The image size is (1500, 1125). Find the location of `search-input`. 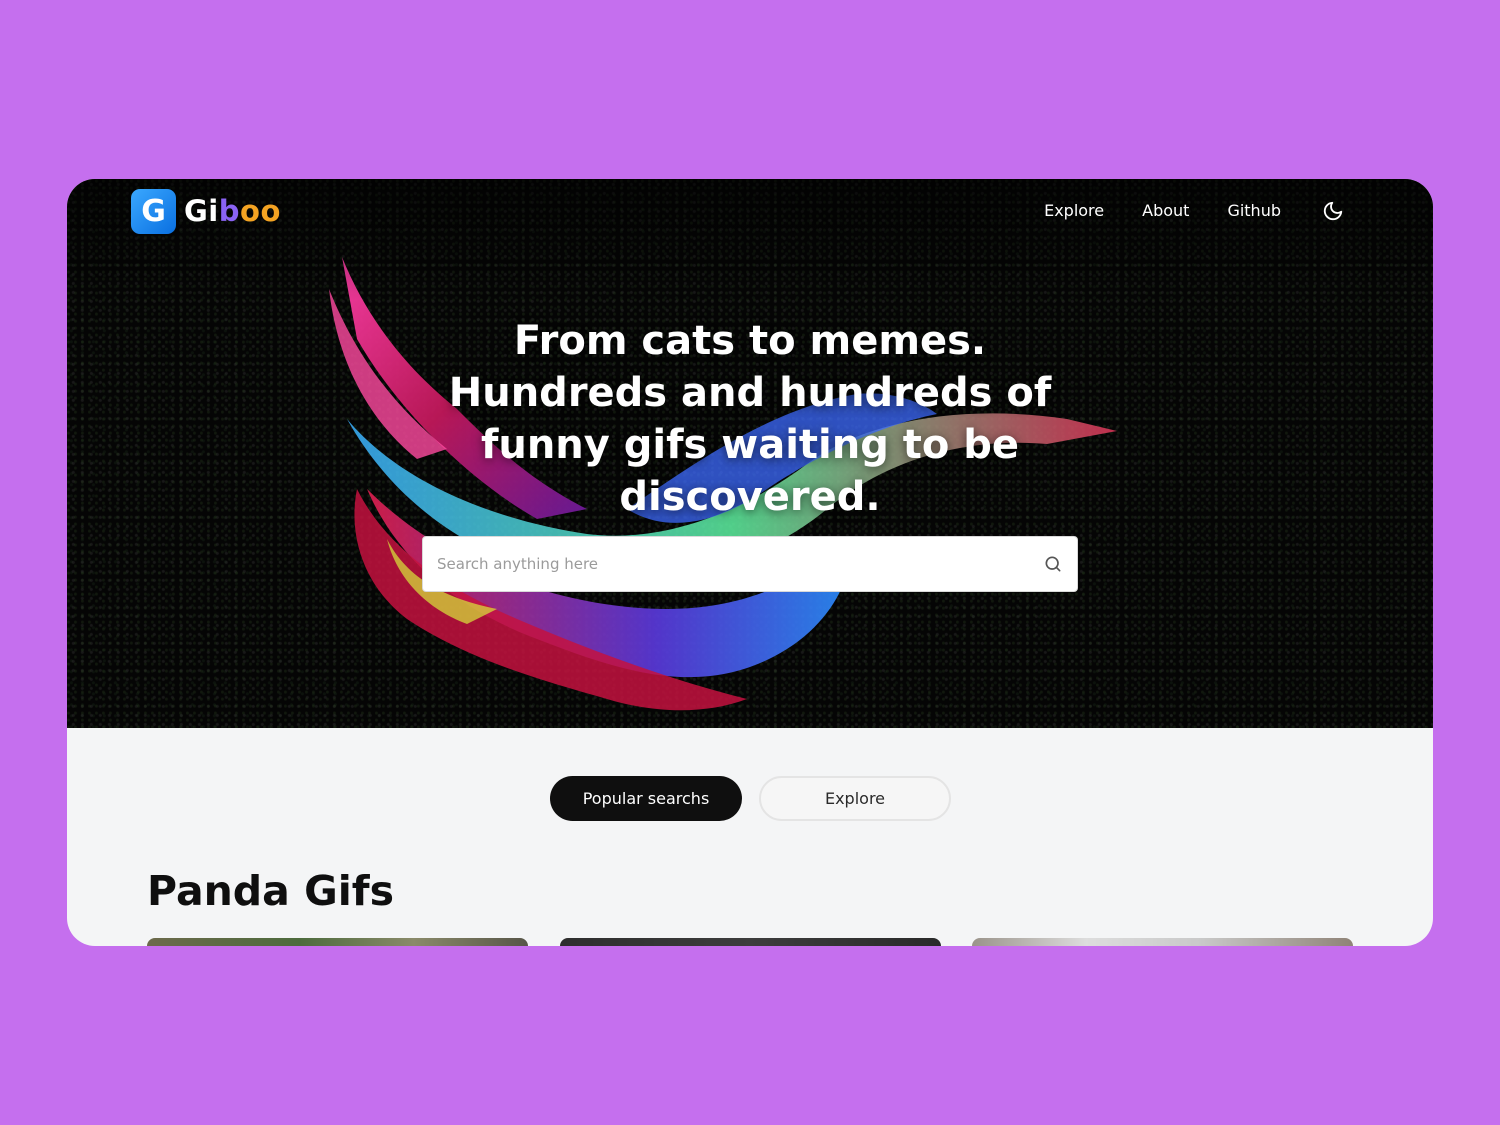

search-input is located at coordinates (740, 564).